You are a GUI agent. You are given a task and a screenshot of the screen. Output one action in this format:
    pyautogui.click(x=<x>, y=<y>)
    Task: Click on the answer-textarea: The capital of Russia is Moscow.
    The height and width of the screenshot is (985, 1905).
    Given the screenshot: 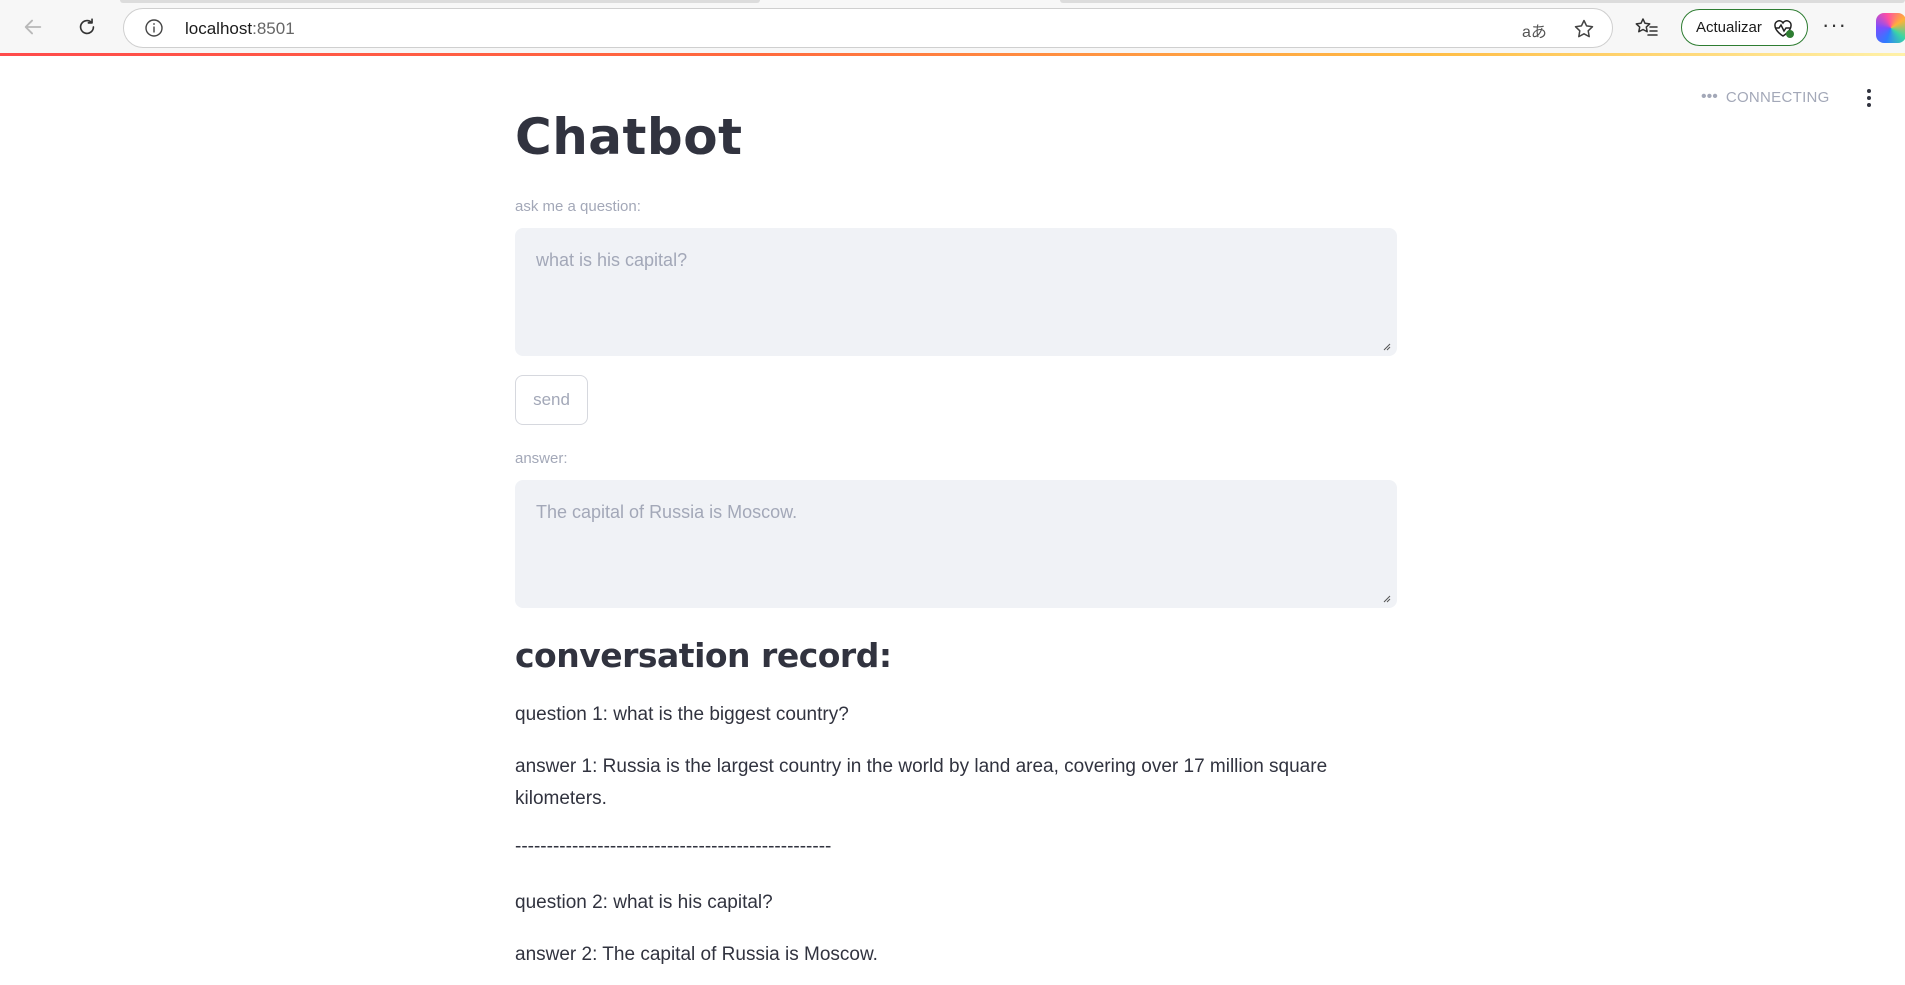 What is the action you would take?
    pyautogui.click(x=956, y=544)
    